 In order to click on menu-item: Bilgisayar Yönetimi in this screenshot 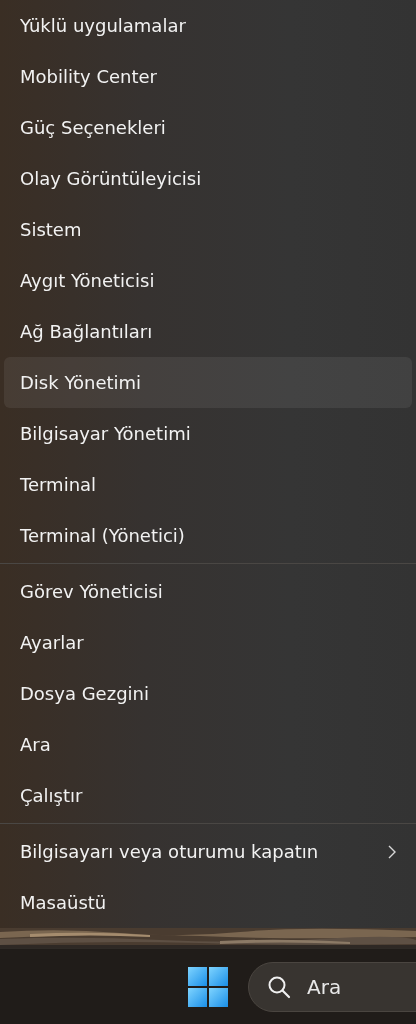, I will do `click(208, 433)`.